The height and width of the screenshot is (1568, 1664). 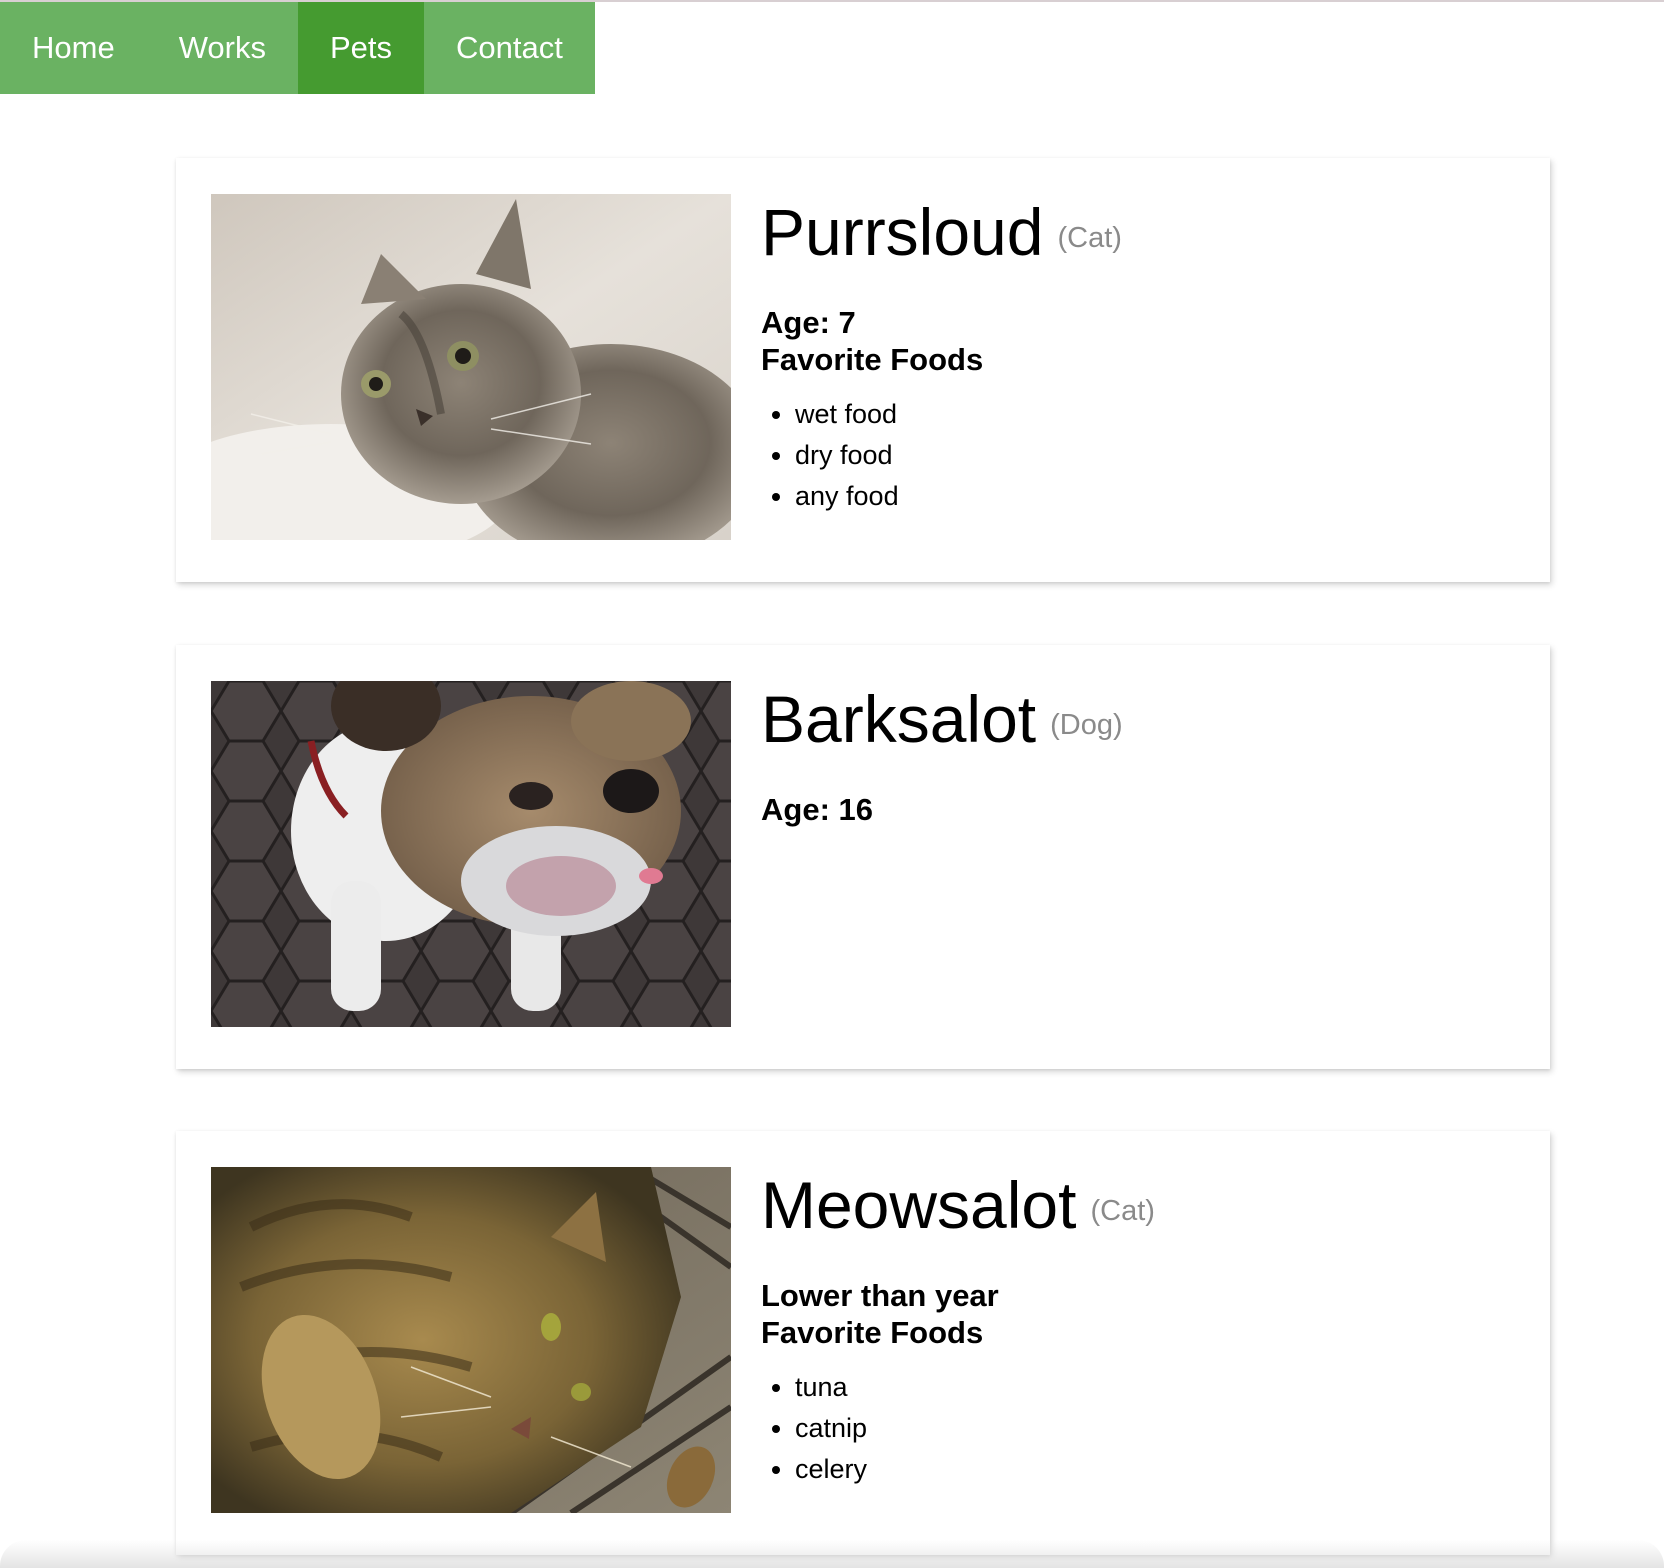 I want to click on pet-age: Lower than year, so click(x=880, y=1295).